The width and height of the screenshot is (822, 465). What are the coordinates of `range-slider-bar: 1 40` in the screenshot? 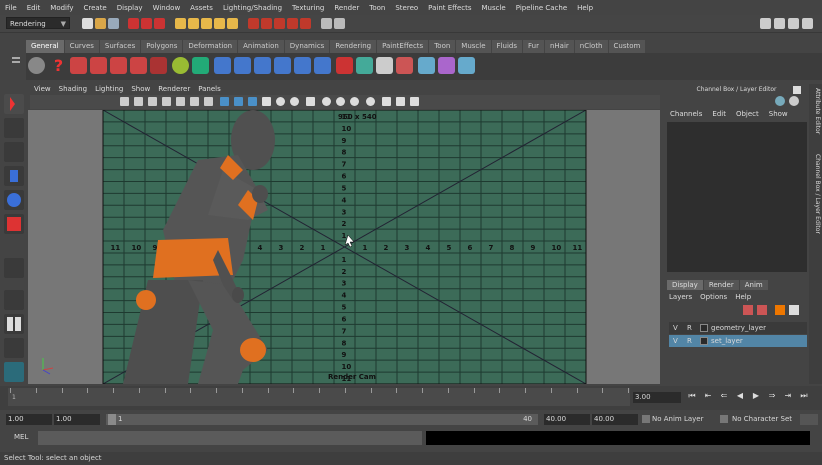 It's located at (322, 419).